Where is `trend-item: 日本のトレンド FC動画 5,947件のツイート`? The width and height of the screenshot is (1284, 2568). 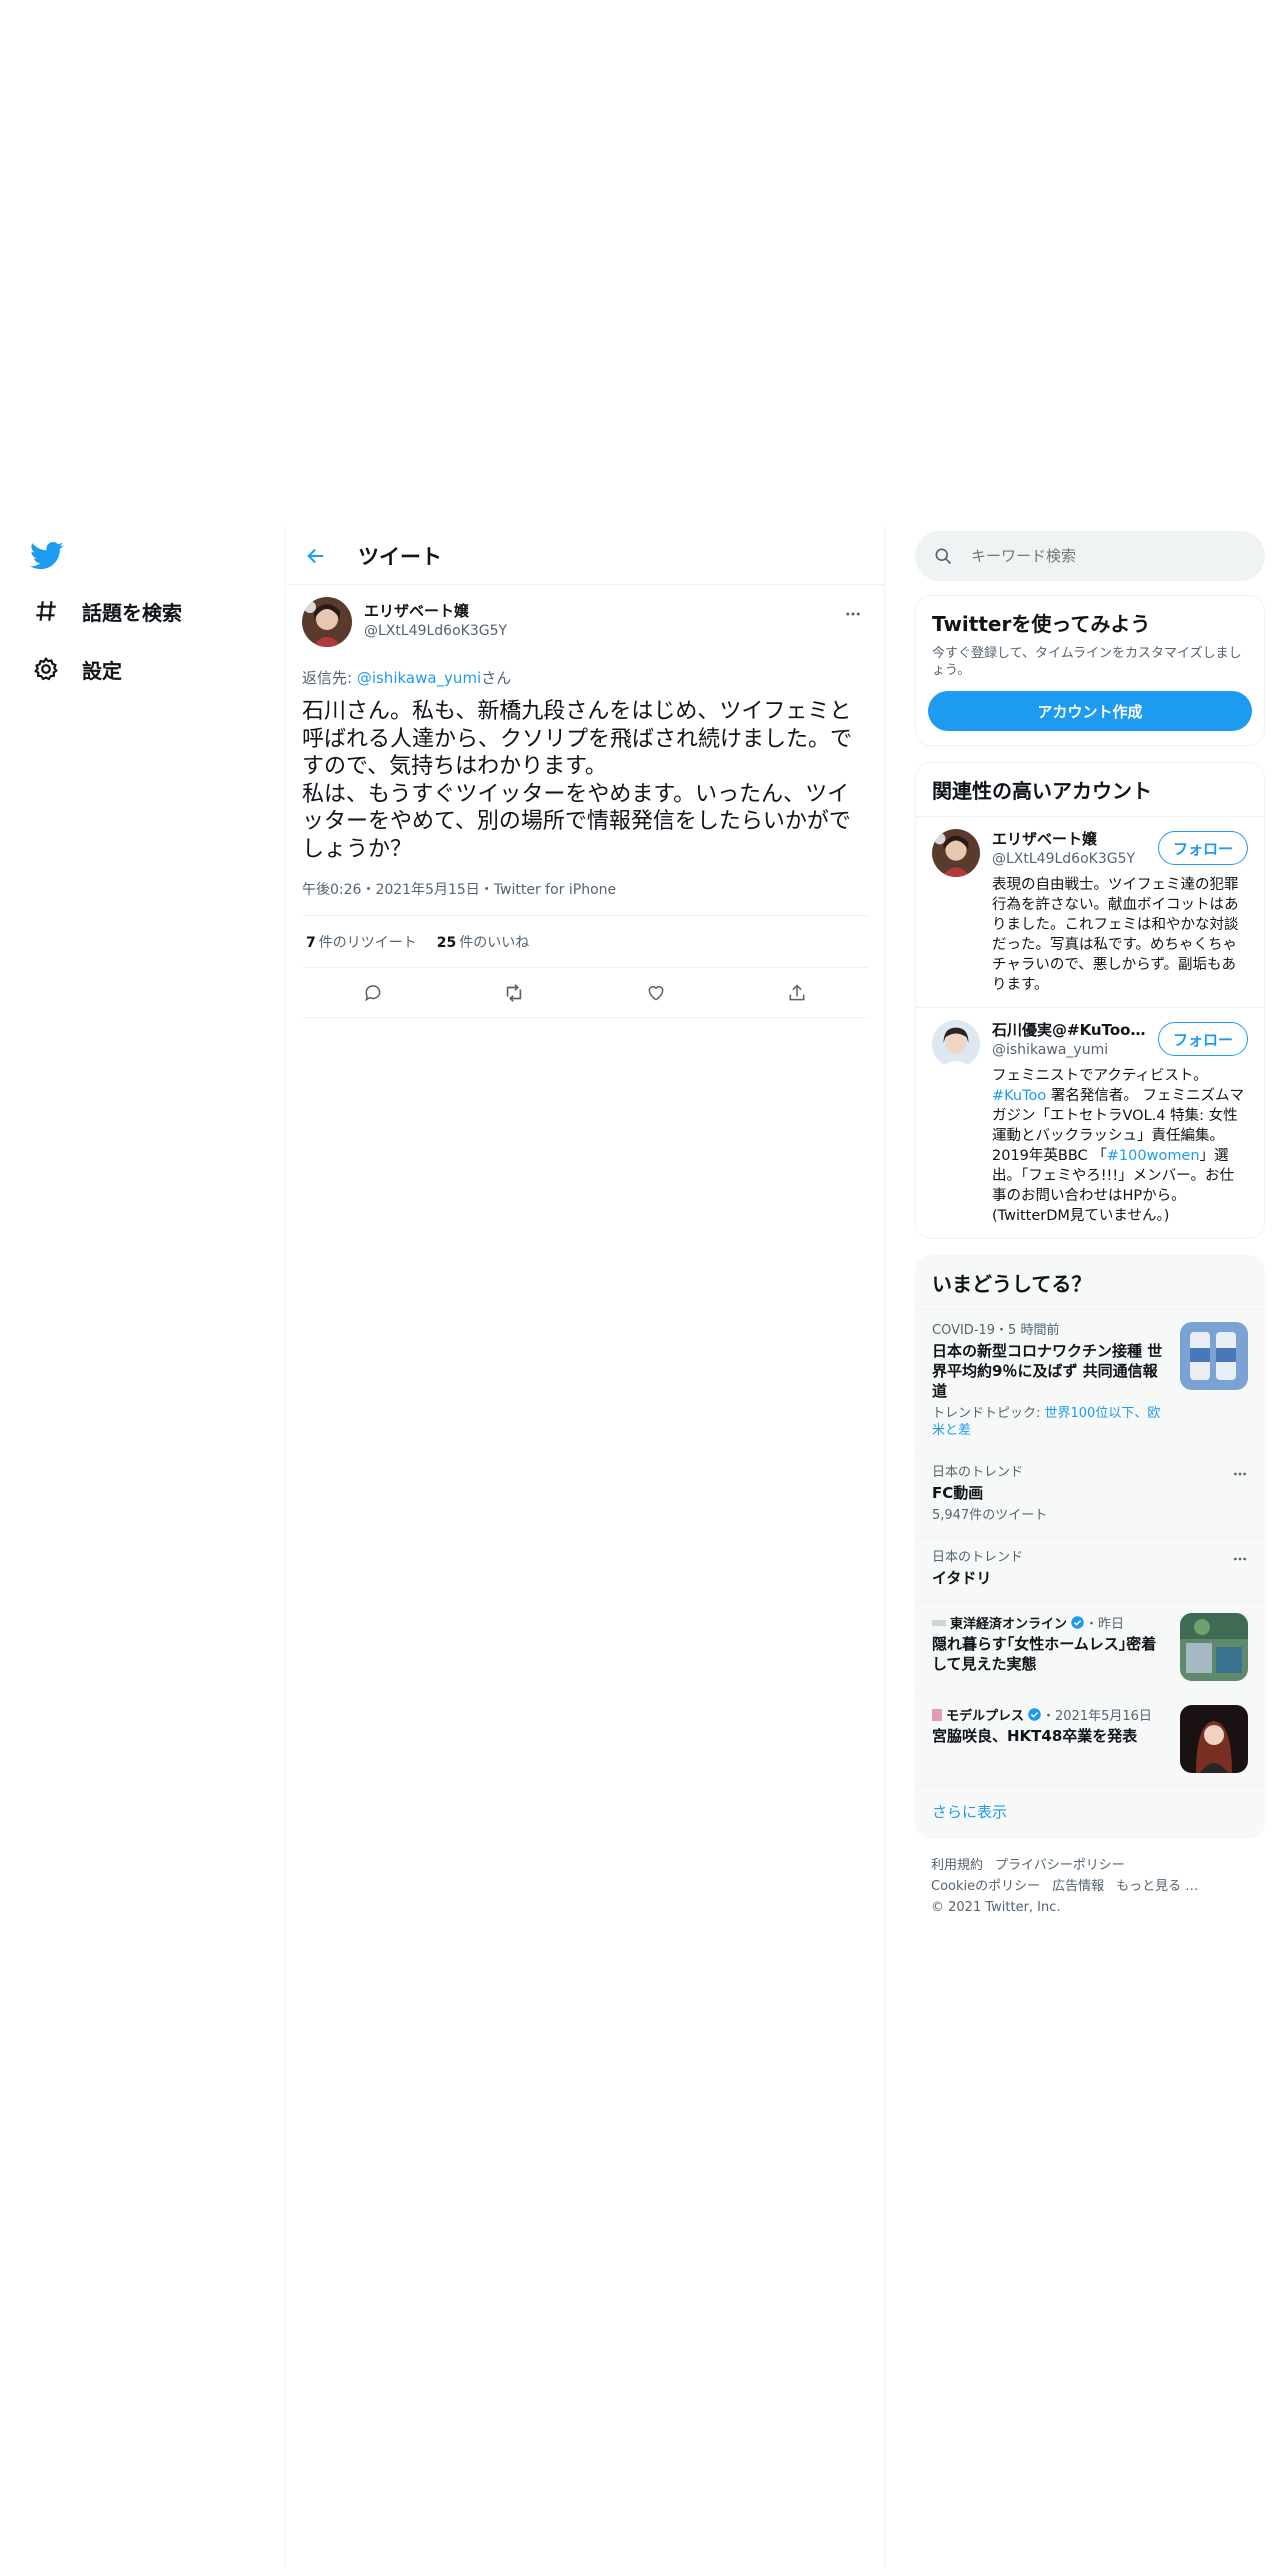
trend-item: 日本のトレンド FC動画 5,947件のツイート is located at coordinates (1090, 1493).